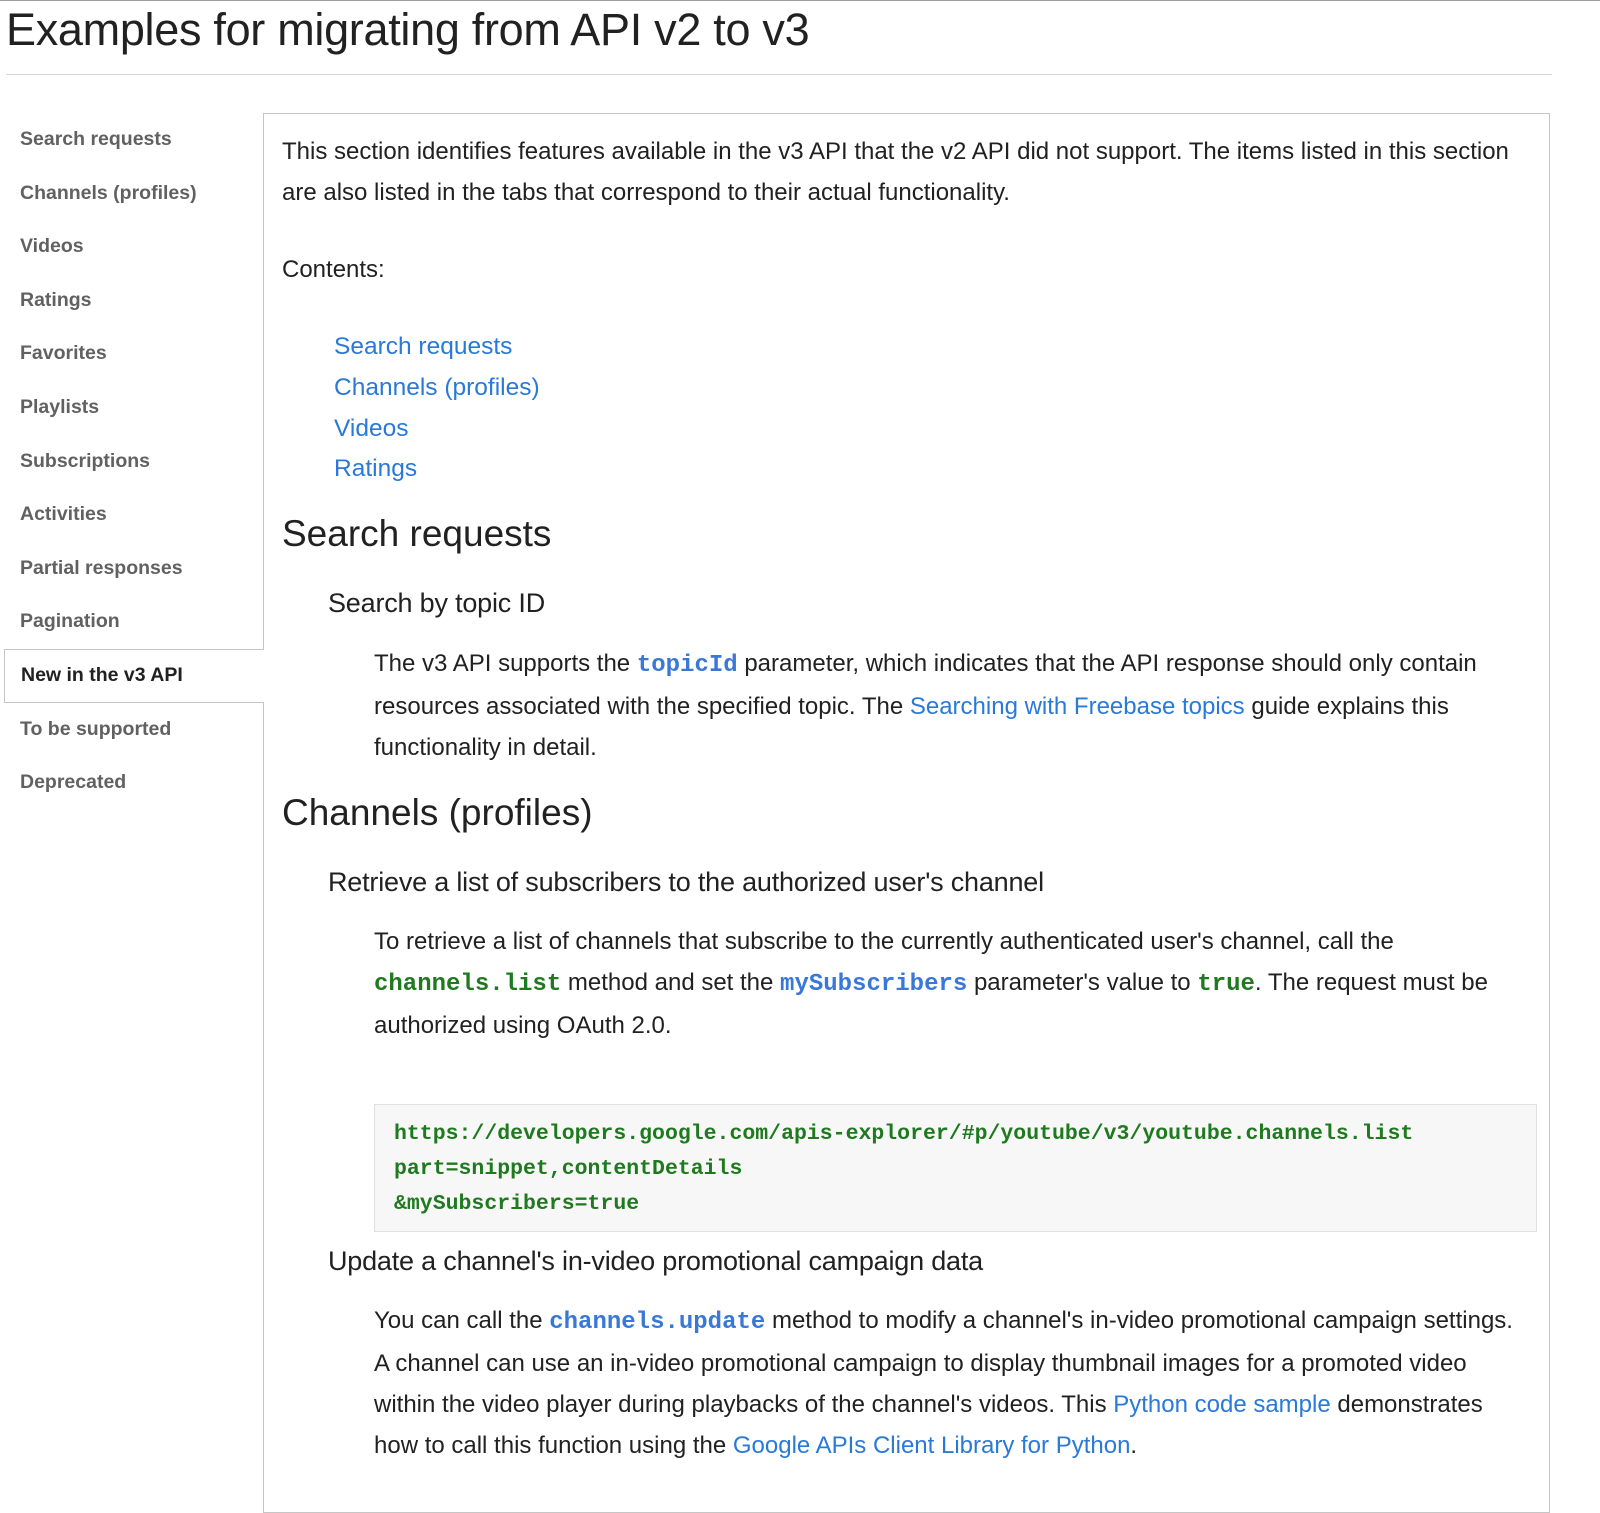 The image size is (1600, 1513). Describe the element at coordinates (468, 984) in the screenshot. I see `code-channels-list: channels.list` at that location.